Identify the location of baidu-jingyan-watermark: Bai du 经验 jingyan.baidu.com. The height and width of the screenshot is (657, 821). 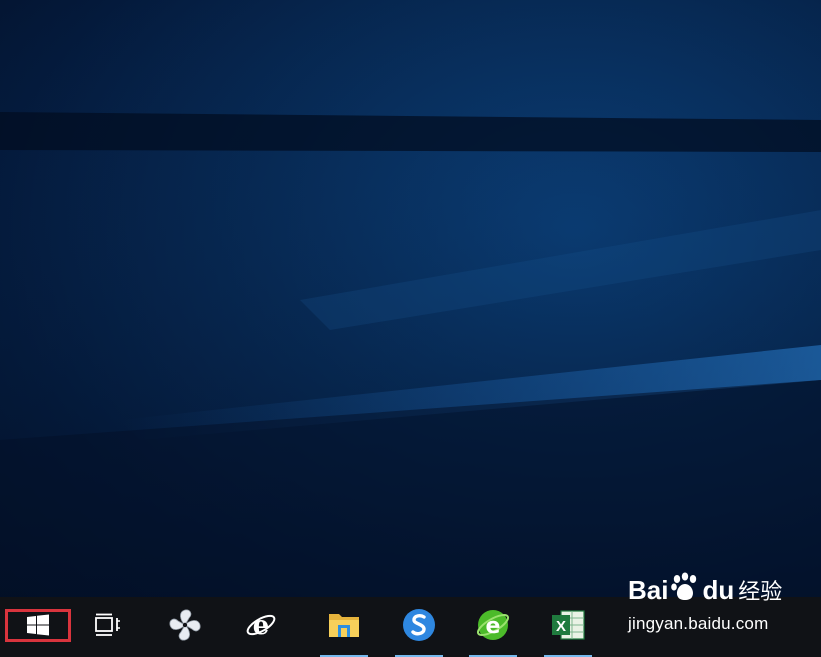
(721, 605).